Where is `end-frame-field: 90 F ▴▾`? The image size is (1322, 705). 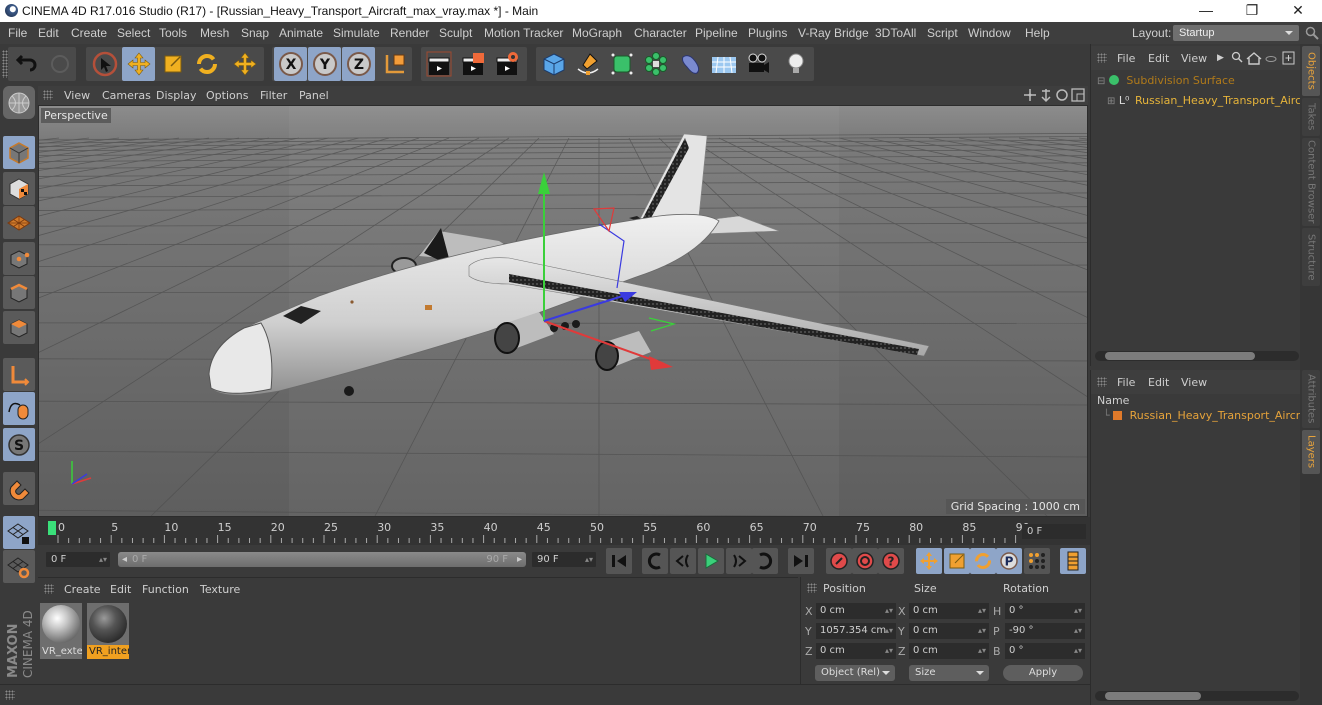
end-frame-field: 90 F ▴▾ is located at coordinates (564, 559).